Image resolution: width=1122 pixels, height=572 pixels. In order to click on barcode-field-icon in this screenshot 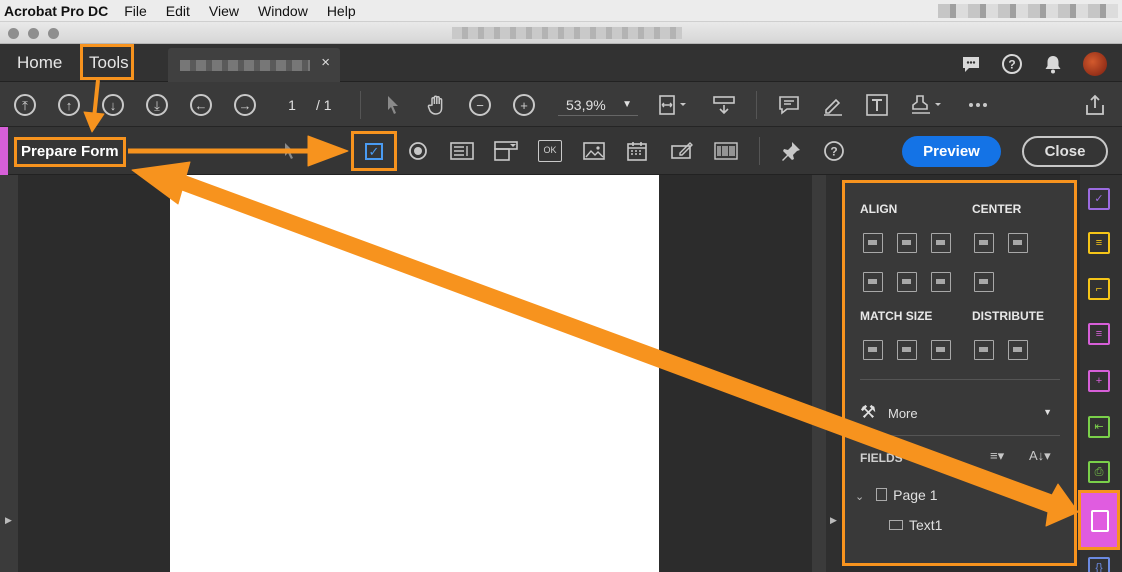, I will do `click(726, 151)`.